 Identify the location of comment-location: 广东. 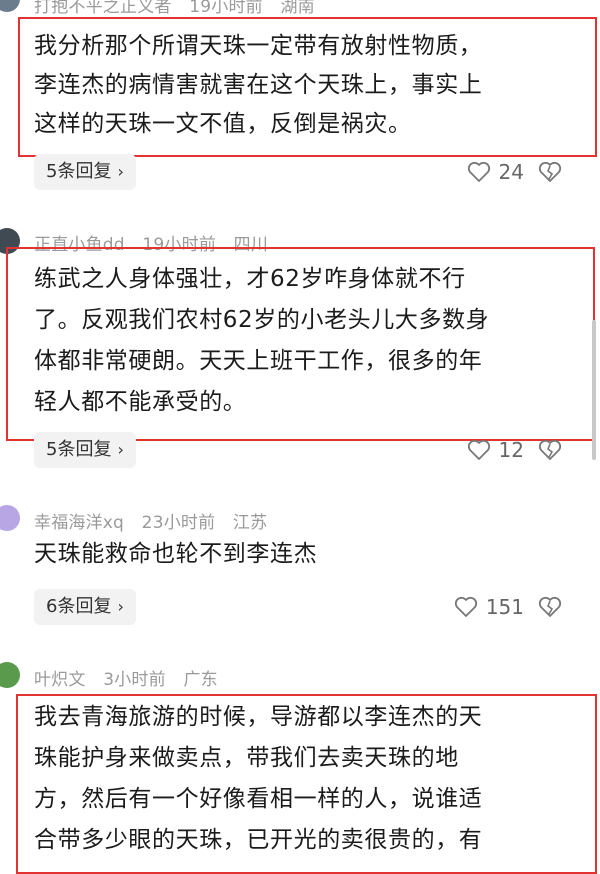
(200, 680).